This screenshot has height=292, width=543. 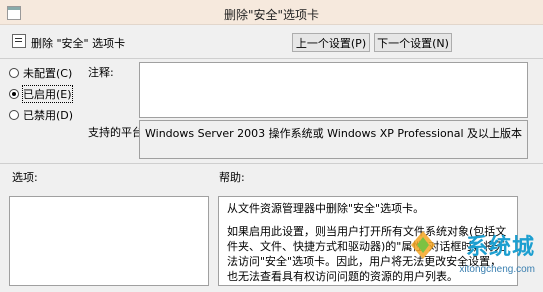 I want to click on radio-label: 未配置(C), so click(x=48, y=73).